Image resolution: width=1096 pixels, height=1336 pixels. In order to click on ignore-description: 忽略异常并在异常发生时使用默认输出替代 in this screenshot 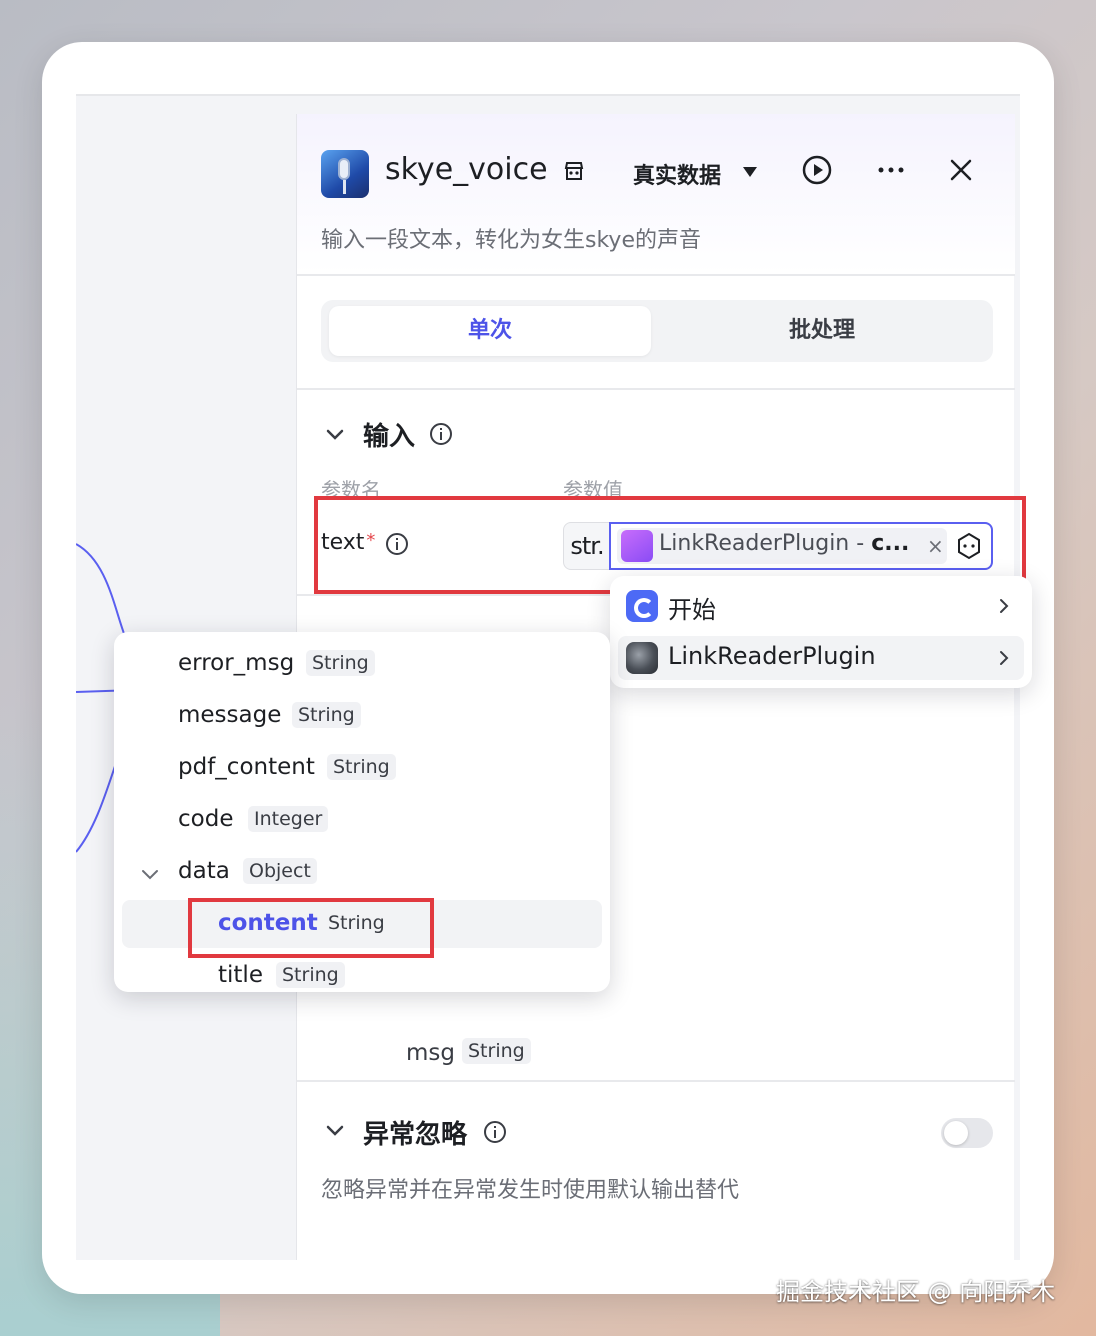, I will do `click(530, 1190)`.